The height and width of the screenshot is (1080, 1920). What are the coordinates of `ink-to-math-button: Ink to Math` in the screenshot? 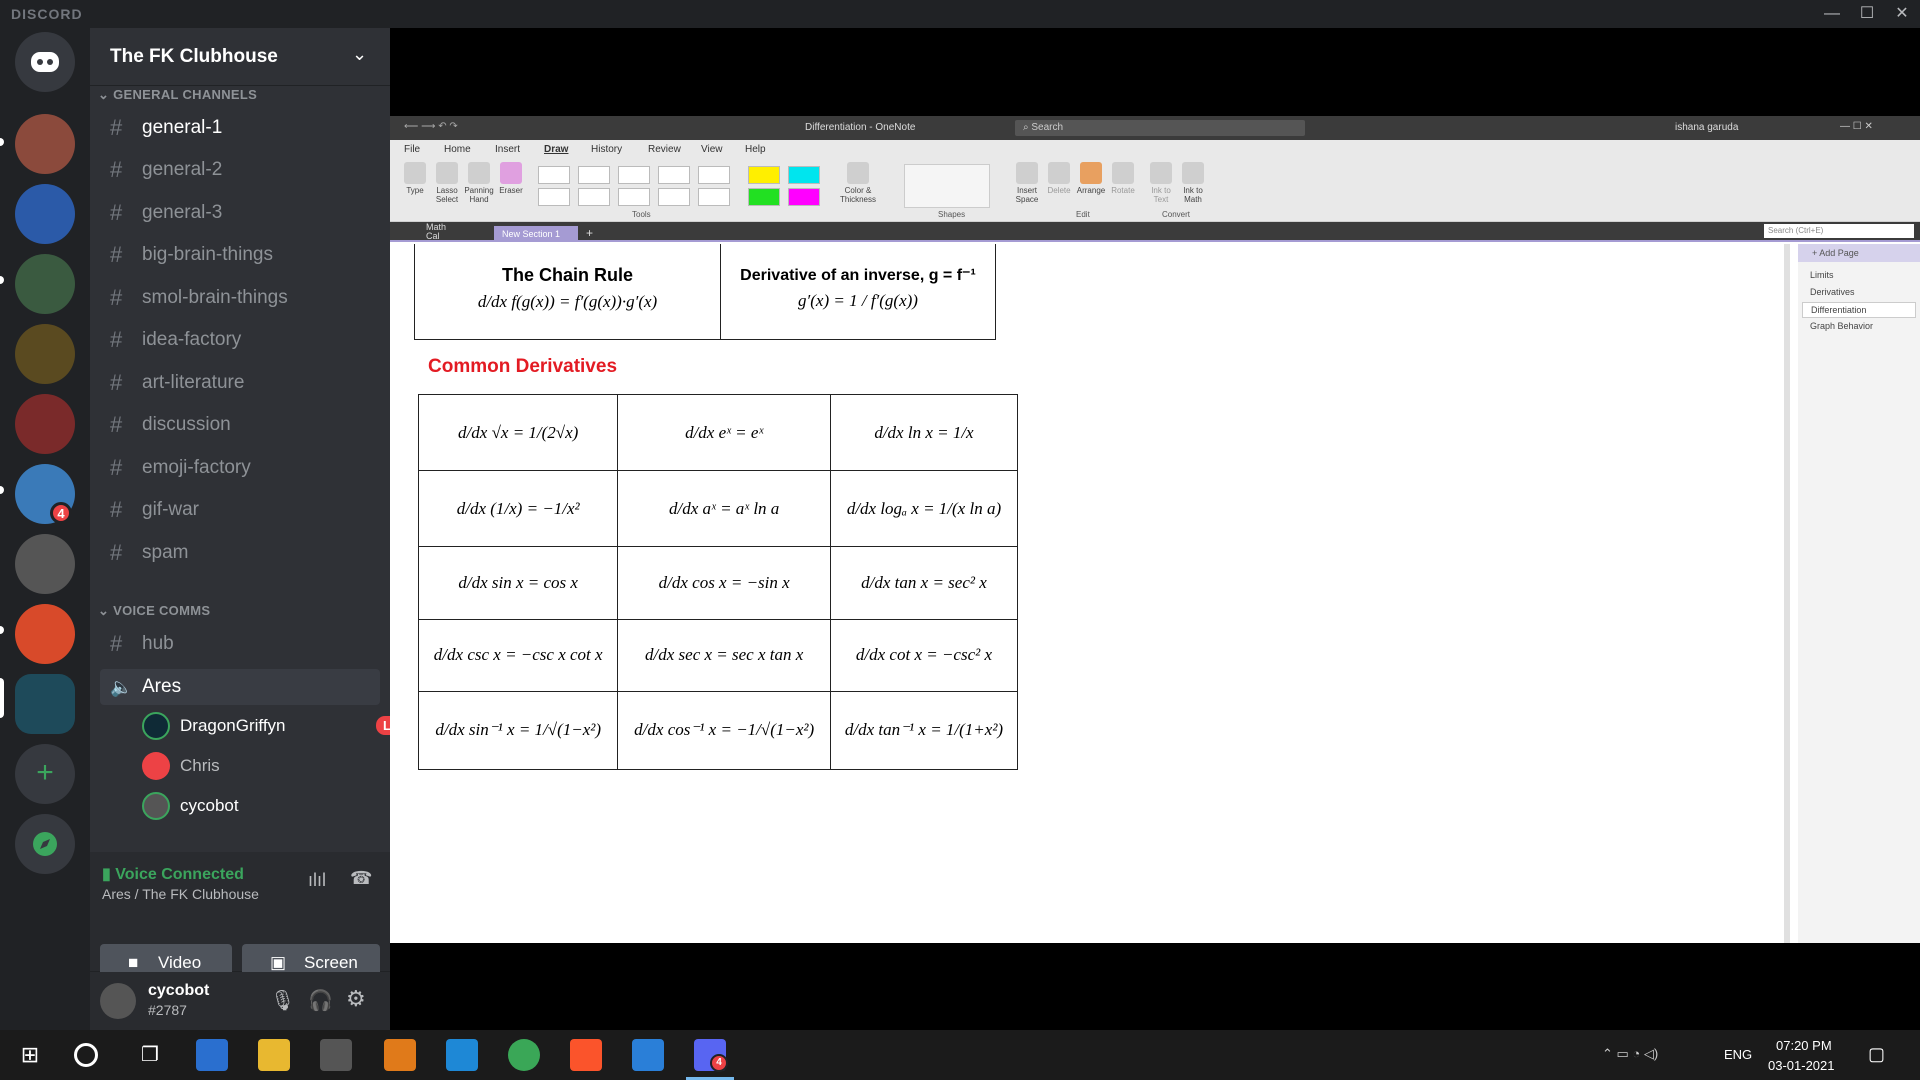 It's located at (1193, 183).